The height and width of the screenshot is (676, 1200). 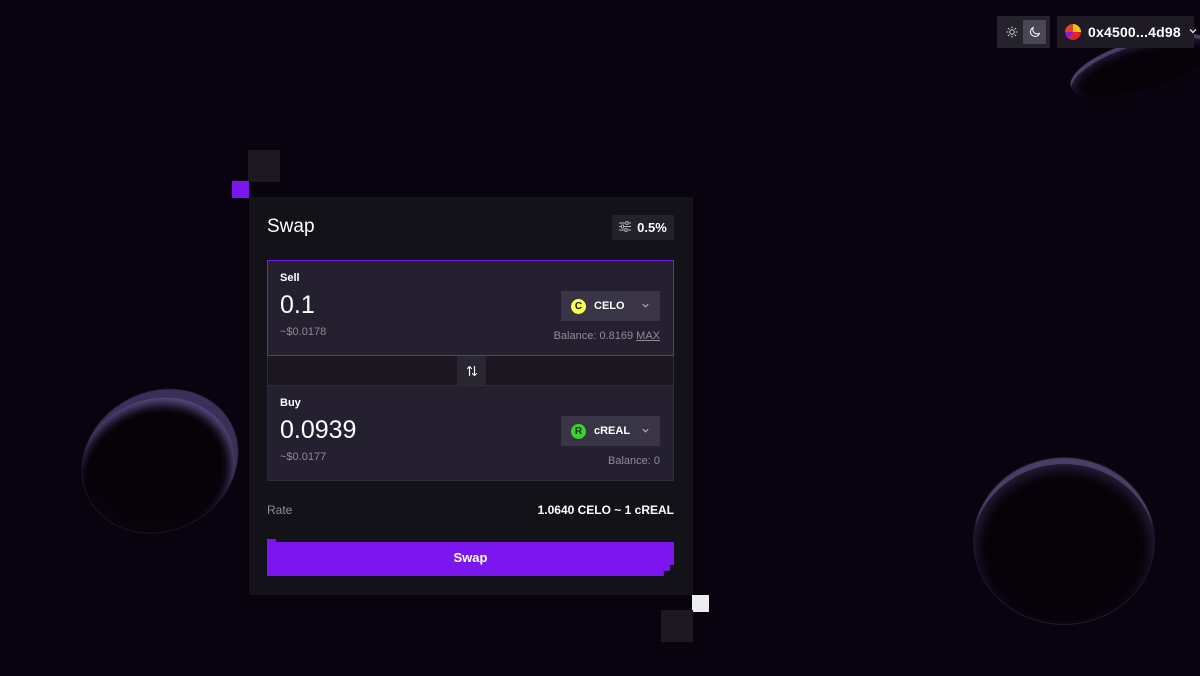 What do you see at coordinates (700, 603) in the screenshot?
I see `decorative-square-light` at bounding box center [700, 603].